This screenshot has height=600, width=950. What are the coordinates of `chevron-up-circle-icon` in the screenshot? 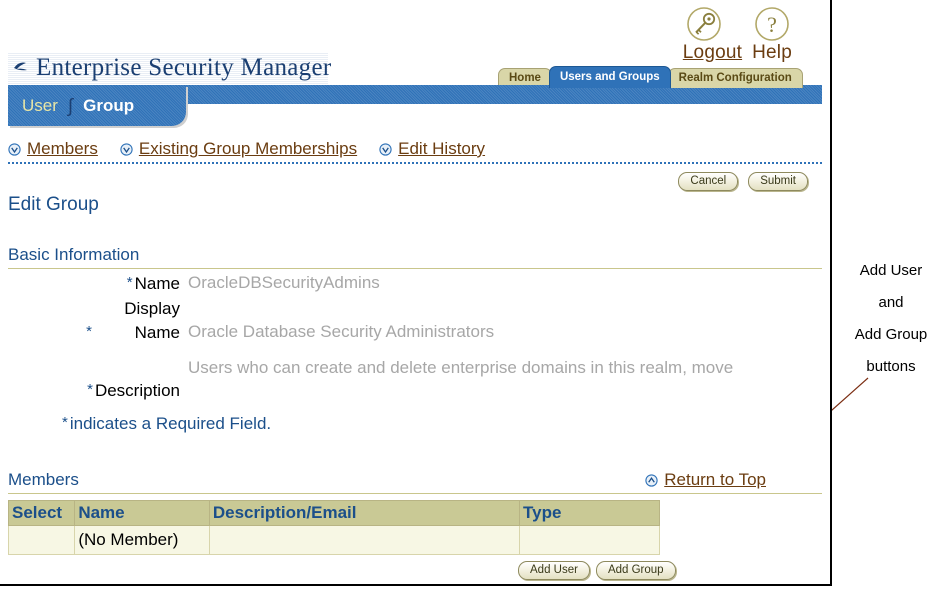 It's located at (651, 480).